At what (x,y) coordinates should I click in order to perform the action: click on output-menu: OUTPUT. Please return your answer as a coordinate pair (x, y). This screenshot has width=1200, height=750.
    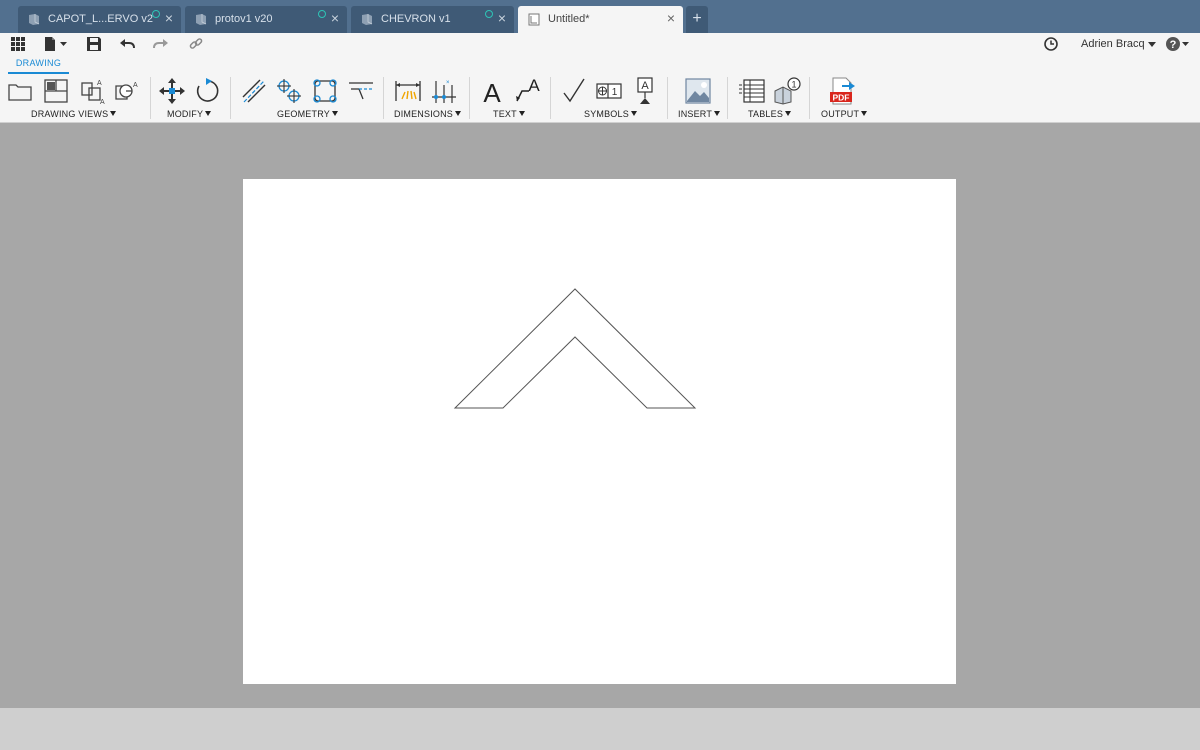
    Looking at the image, I should click on (844, 114).